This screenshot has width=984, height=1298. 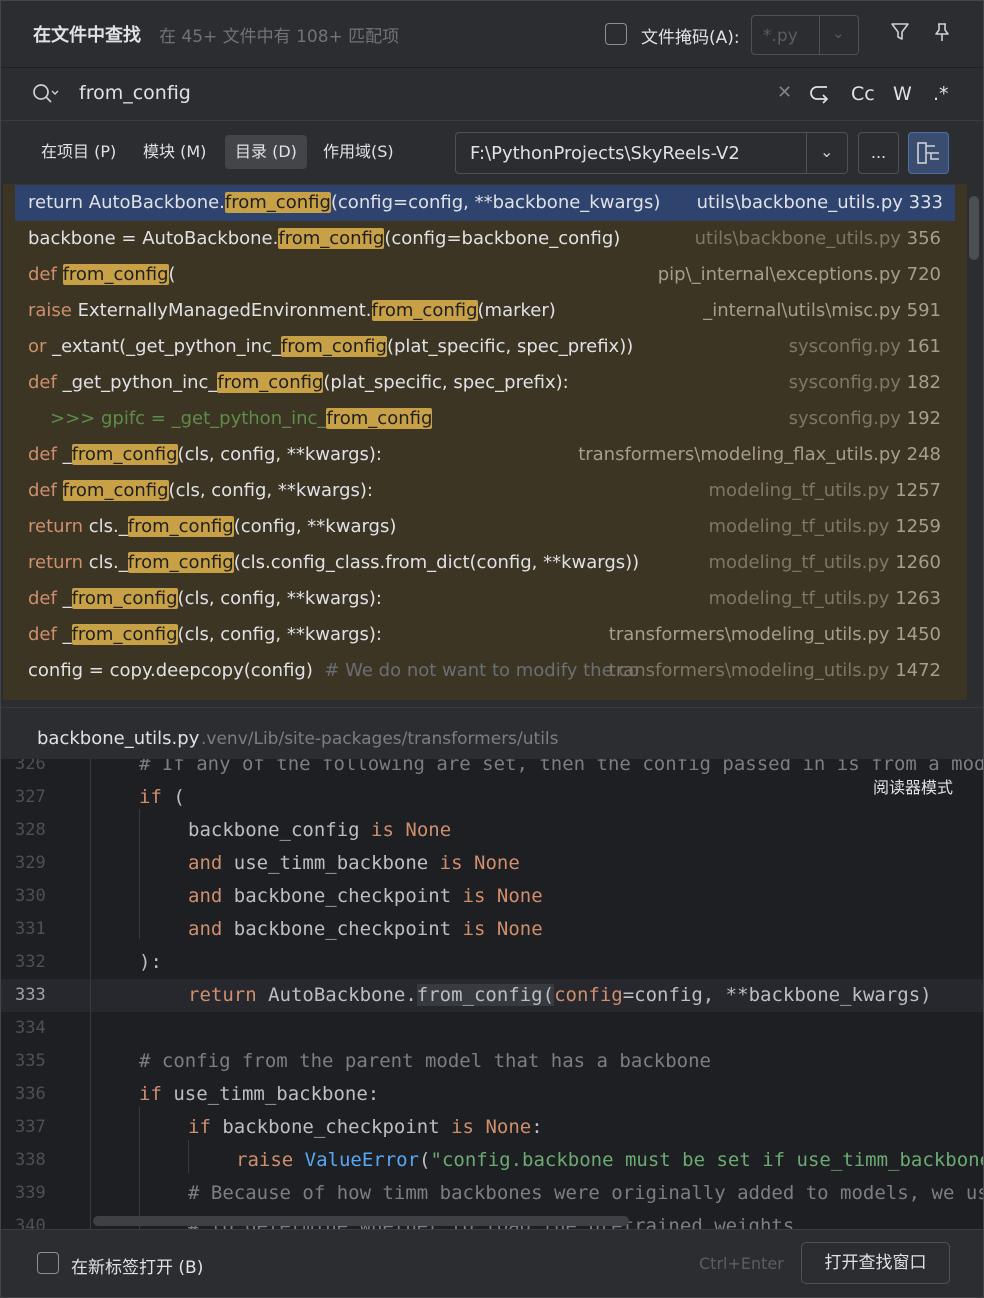 I want to click on result-location: modeling_tf_utils.py 1259, so click(x=825, y=526).